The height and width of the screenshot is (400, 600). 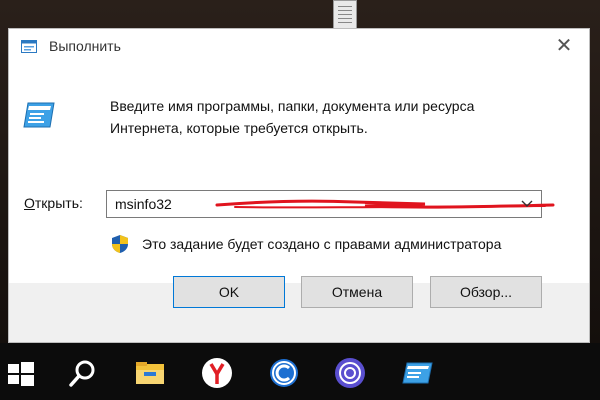 What do you see at coordinates (29, 203) in the screenshot?
I see `open-label-accel: О` at bounding box center [29, 203].